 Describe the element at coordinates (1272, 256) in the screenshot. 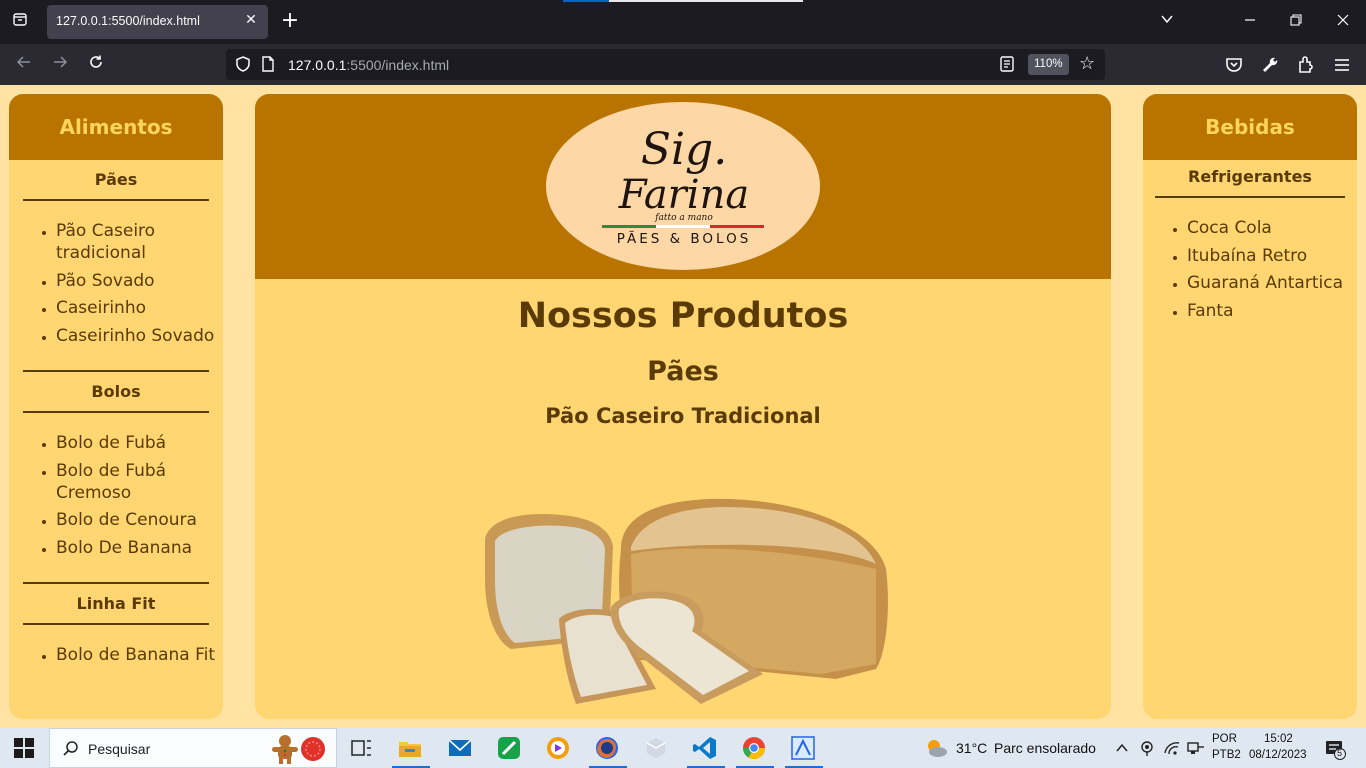

I see `list-item: Itubaína Retro` at that location.